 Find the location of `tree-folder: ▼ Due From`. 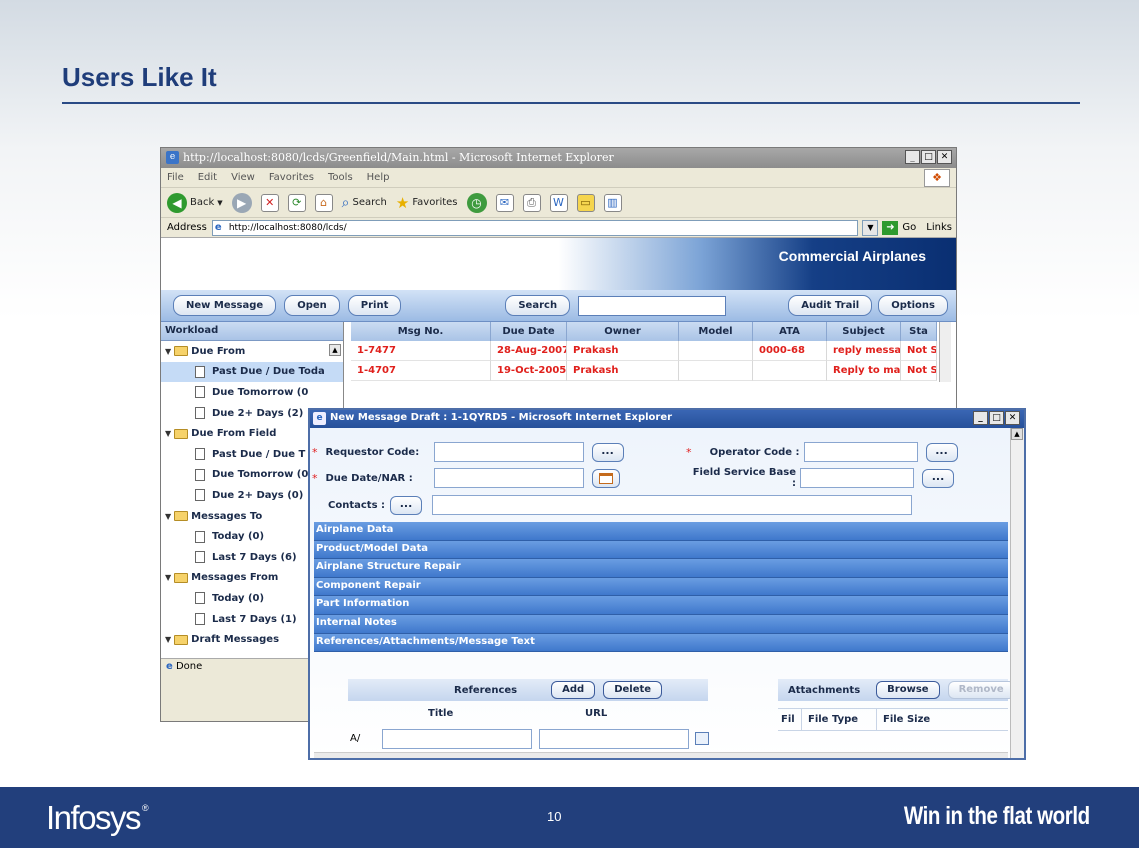

tree-folder: ▼ Due From is located at coordinates (252, 351).